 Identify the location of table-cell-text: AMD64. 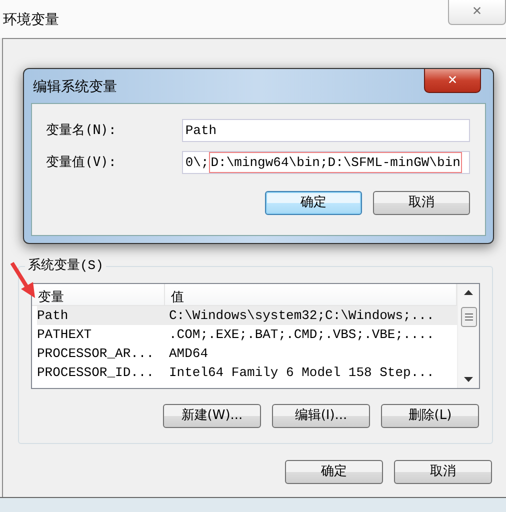
(189, 354).